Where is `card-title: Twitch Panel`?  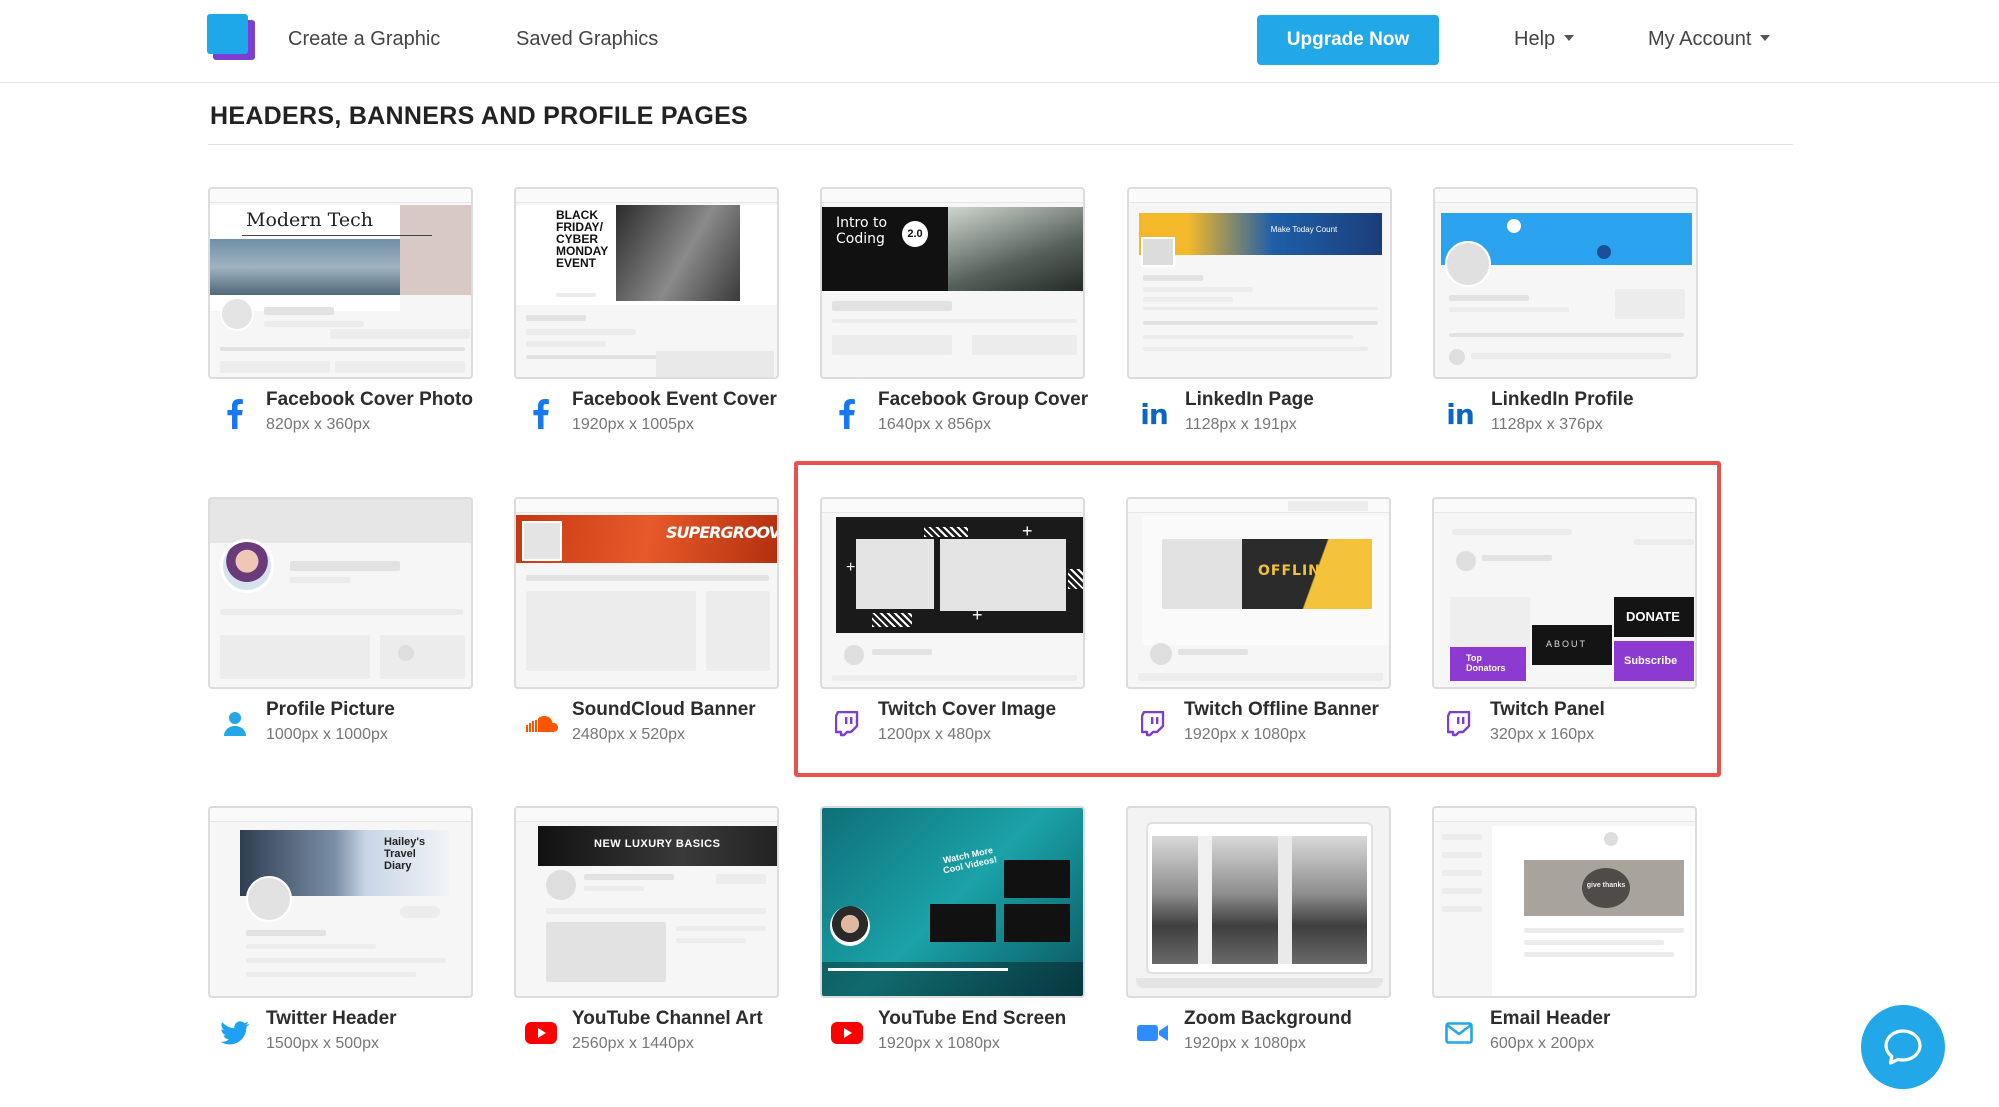
card-title: Twitch Panel is located at coordinates (1547, 709).